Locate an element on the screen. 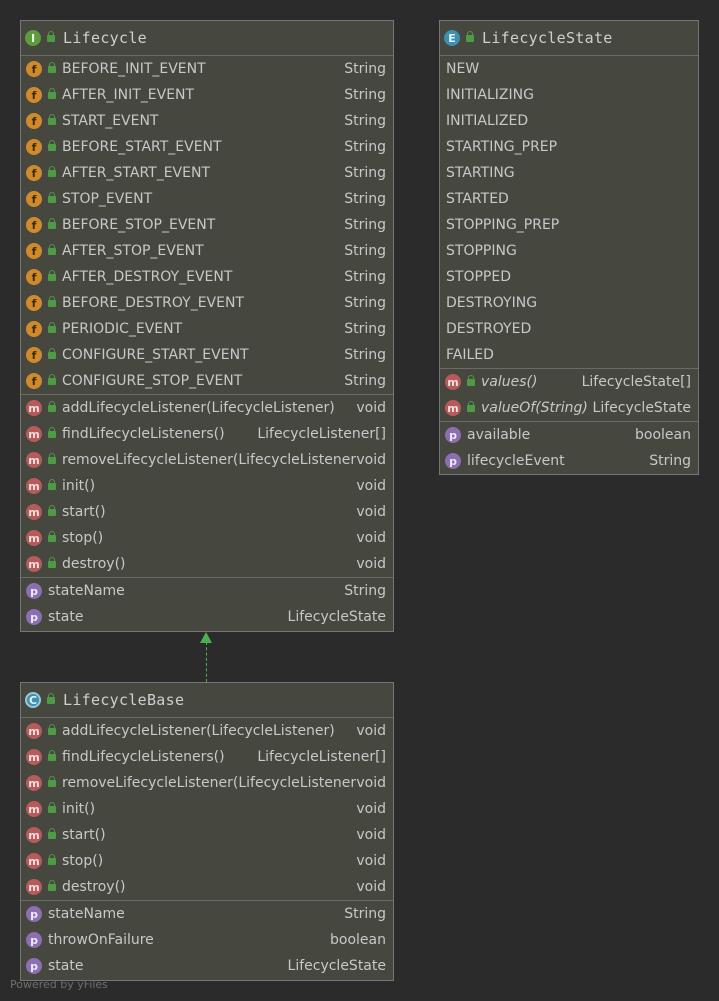  enum-constant: STARTED is located at coordinates (569, 199).